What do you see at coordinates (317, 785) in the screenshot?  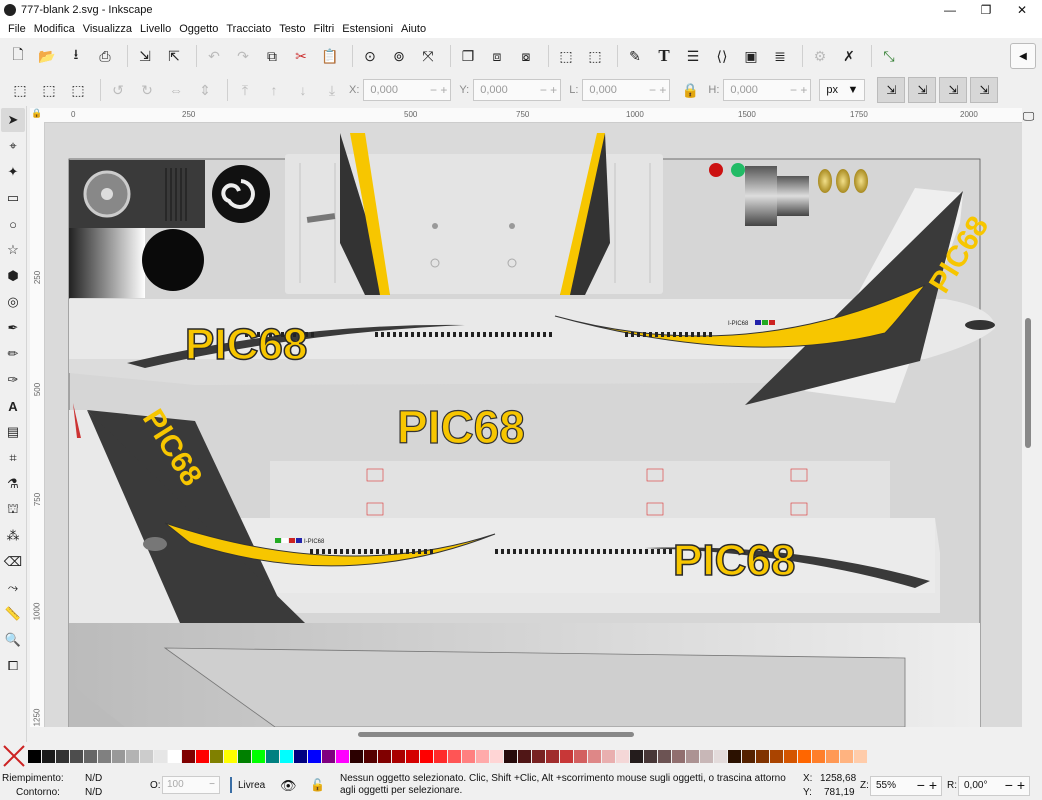 I see `layer-lock-icon: 🔓` at bounding box center [317, 785].